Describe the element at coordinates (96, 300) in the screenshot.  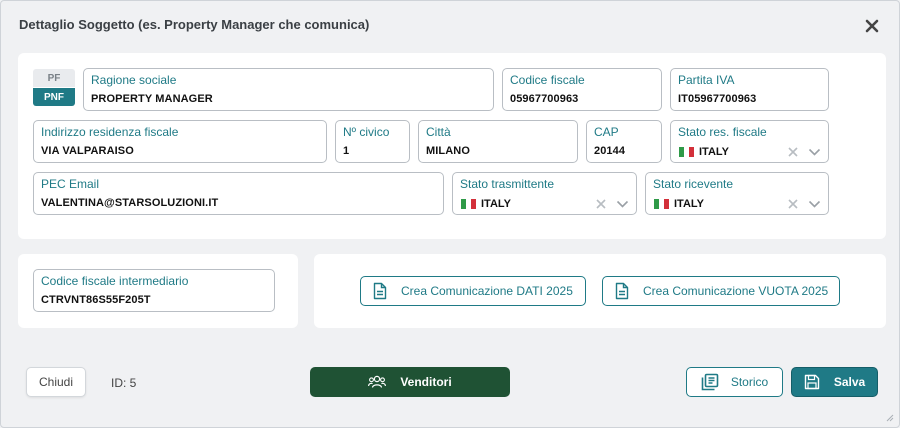
I see `cf-intermediario-value: CTRVNT86S55F205T` at that location.